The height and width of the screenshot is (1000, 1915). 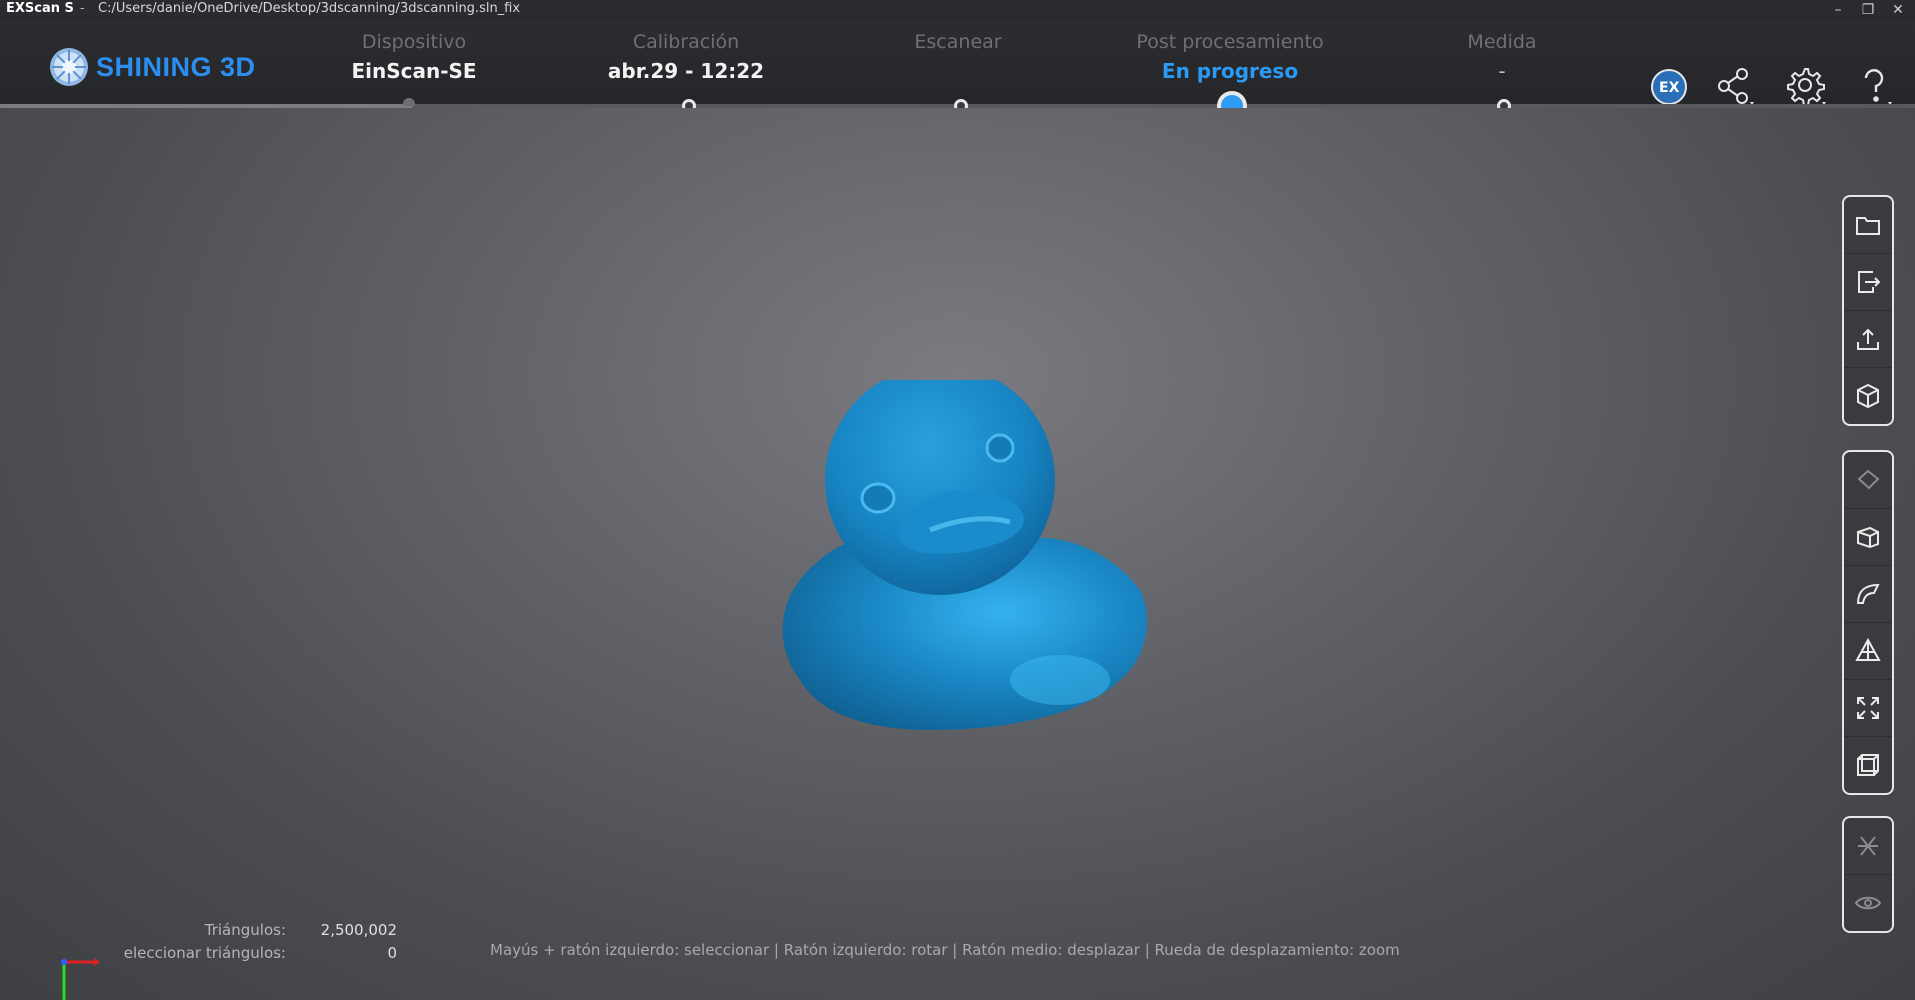 What do you see at coordinates (204, 953) in the screenshot?
I see `selected-triangles-label: eleccionar triángulos:` at bounding box center [204, 953].